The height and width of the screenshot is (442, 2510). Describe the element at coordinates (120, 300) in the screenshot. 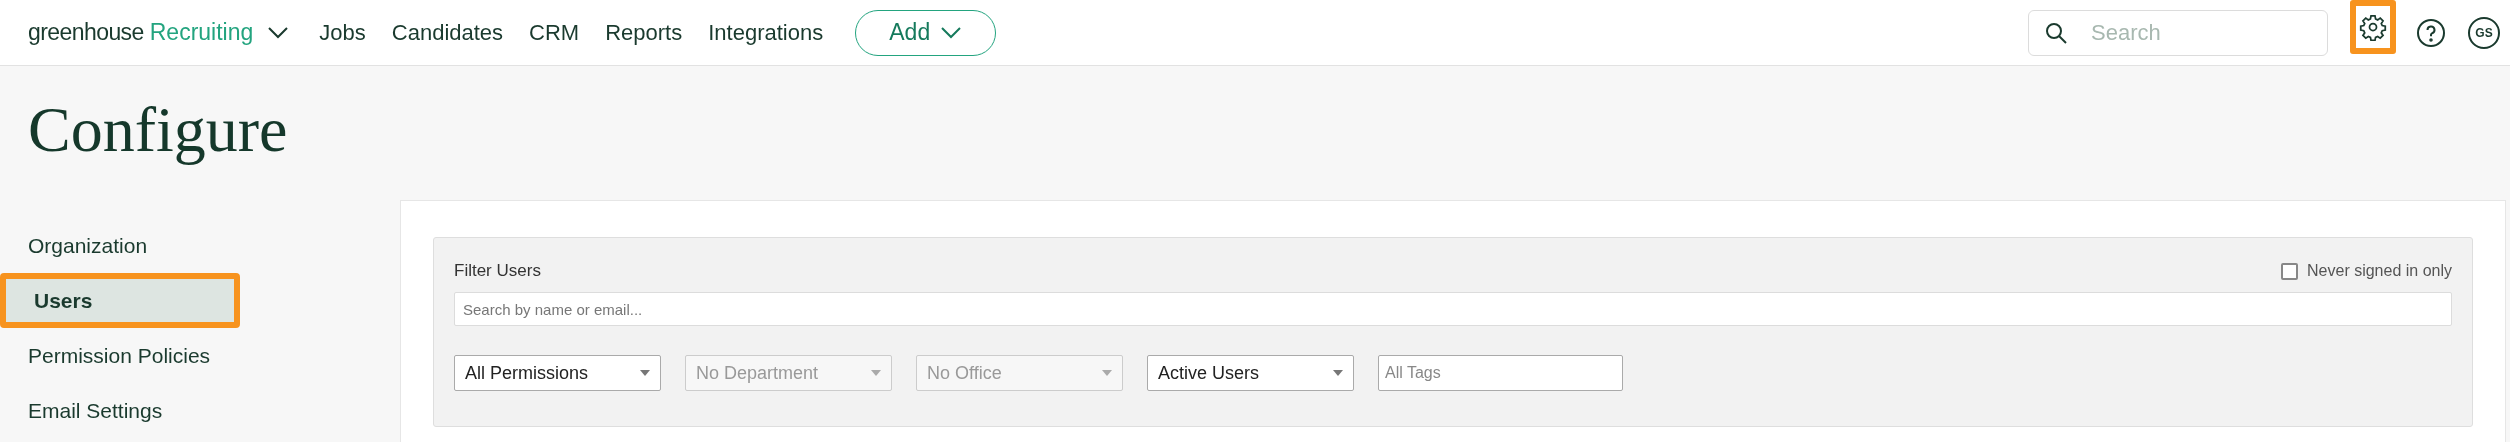

I see `sidebar-item: Users` at that location.